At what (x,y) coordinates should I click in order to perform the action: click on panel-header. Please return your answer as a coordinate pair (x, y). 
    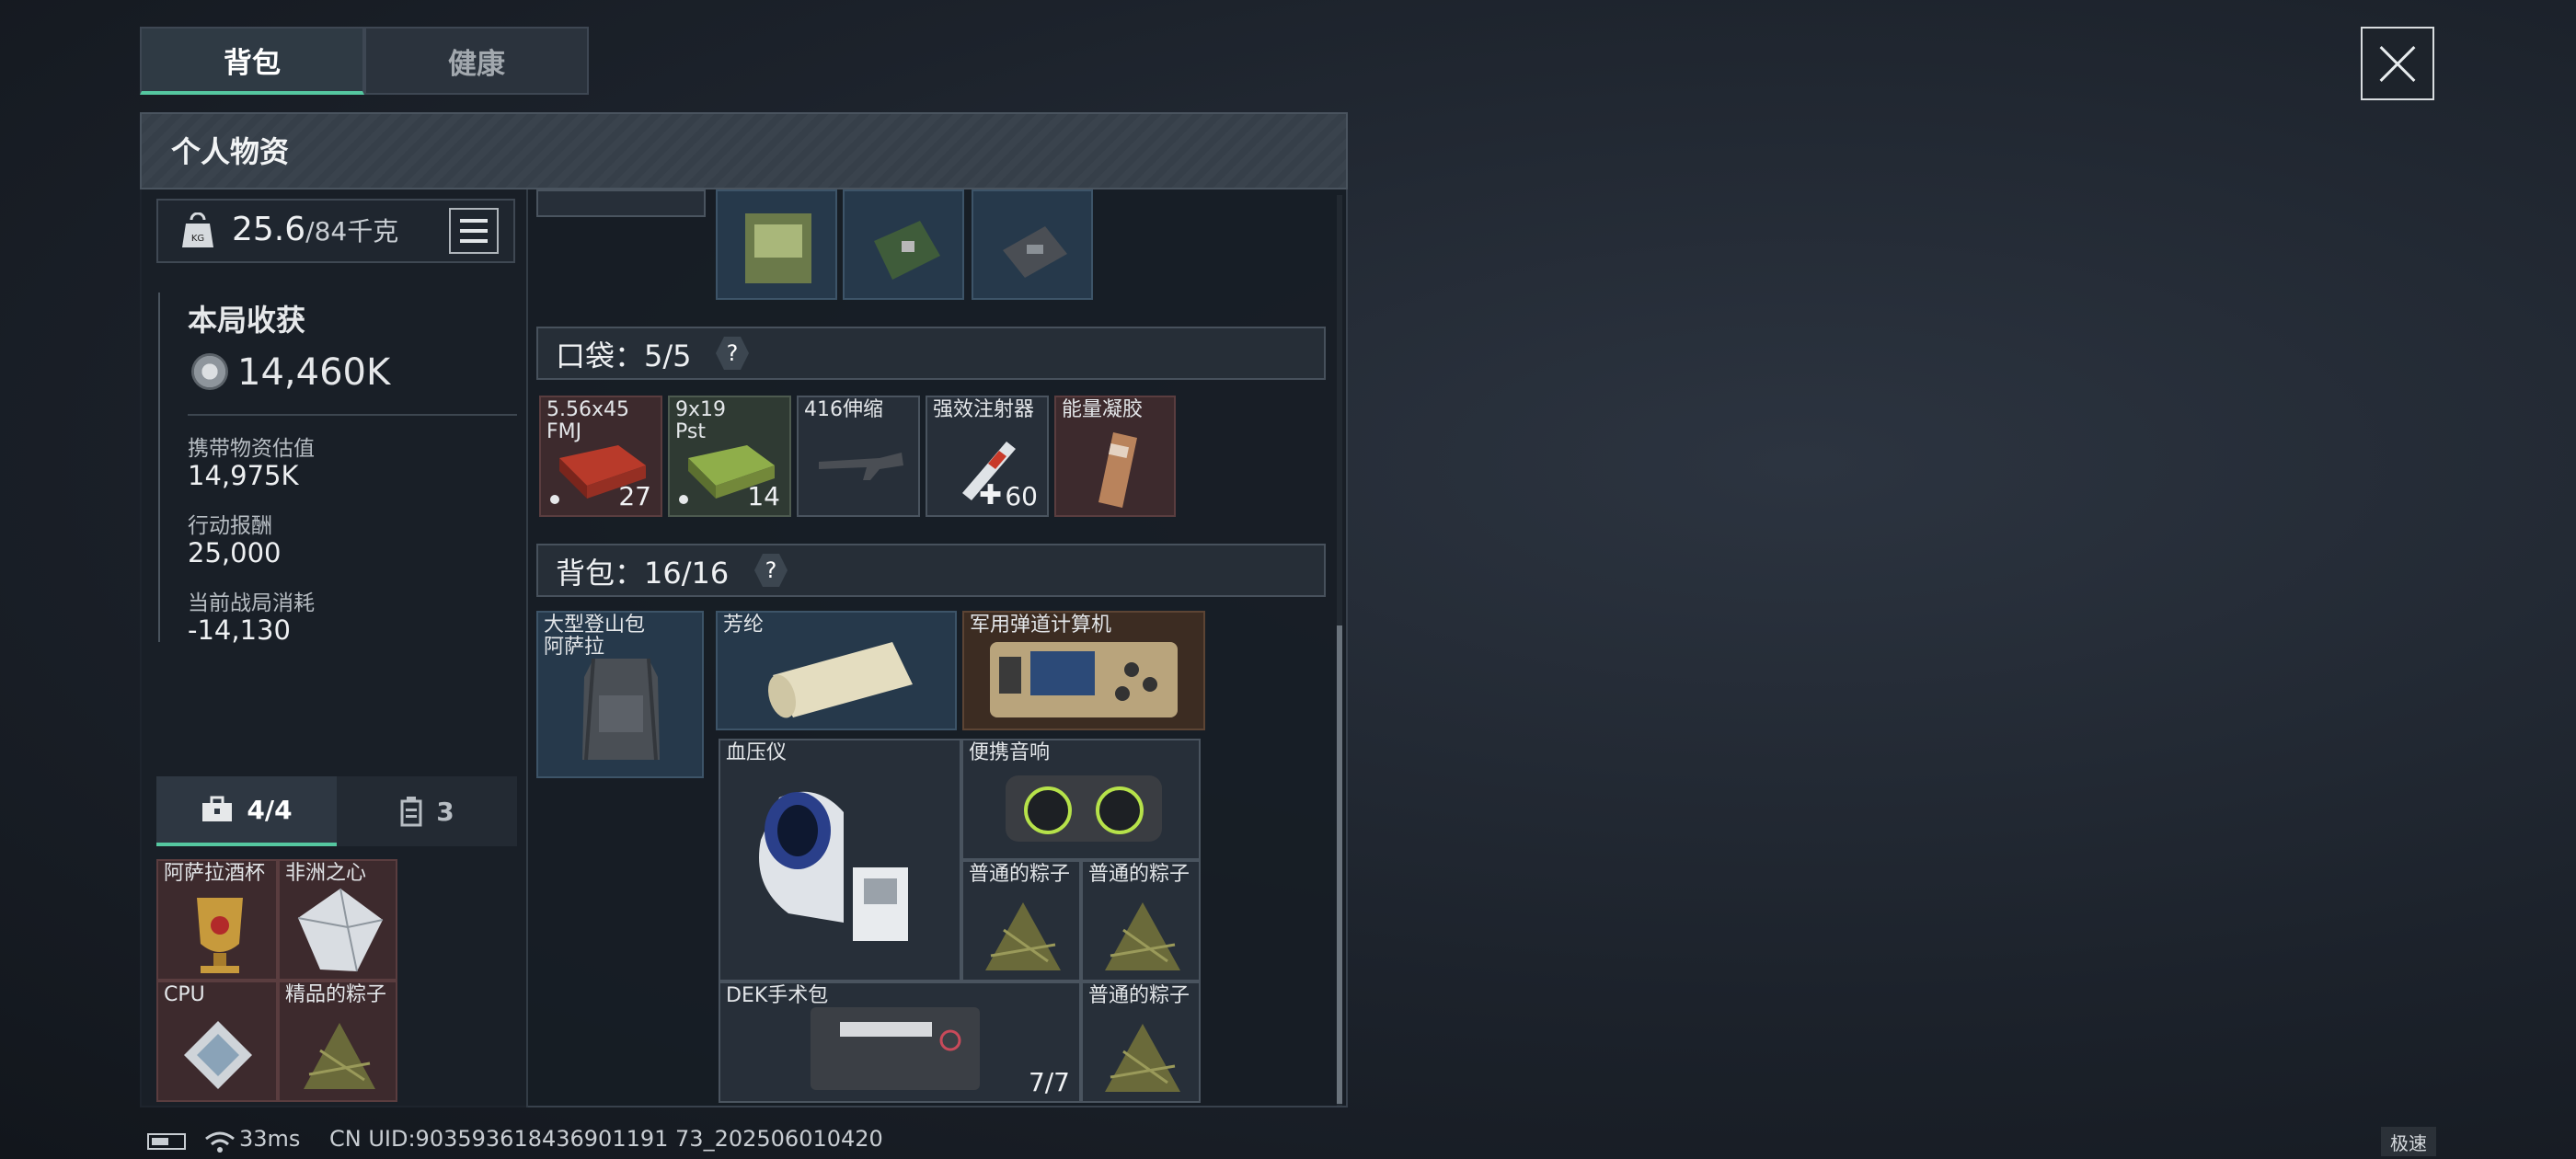
    Looking at the image, I should click on (744, 150).